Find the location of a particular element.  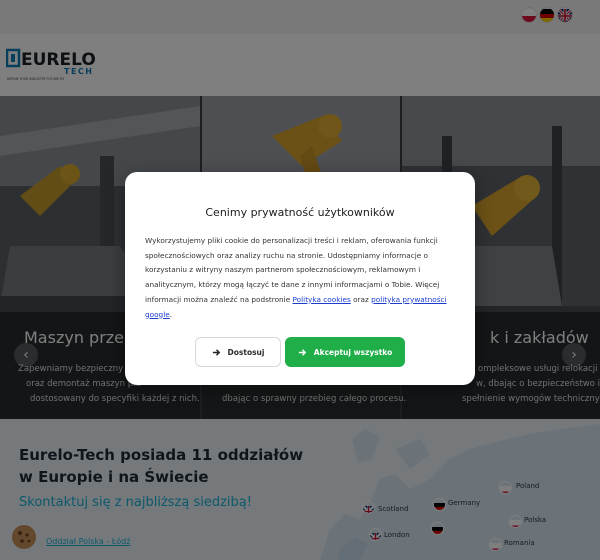

customize-button: Dostosuj is located at coordinates (238, 352).